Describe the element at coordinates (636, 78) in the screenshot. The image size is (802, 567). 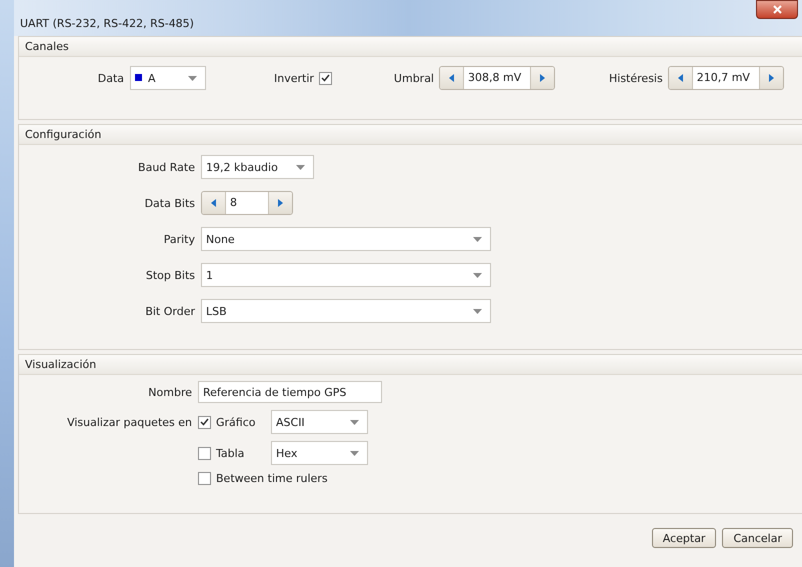
I see `field-label: Histéresis` at that location.